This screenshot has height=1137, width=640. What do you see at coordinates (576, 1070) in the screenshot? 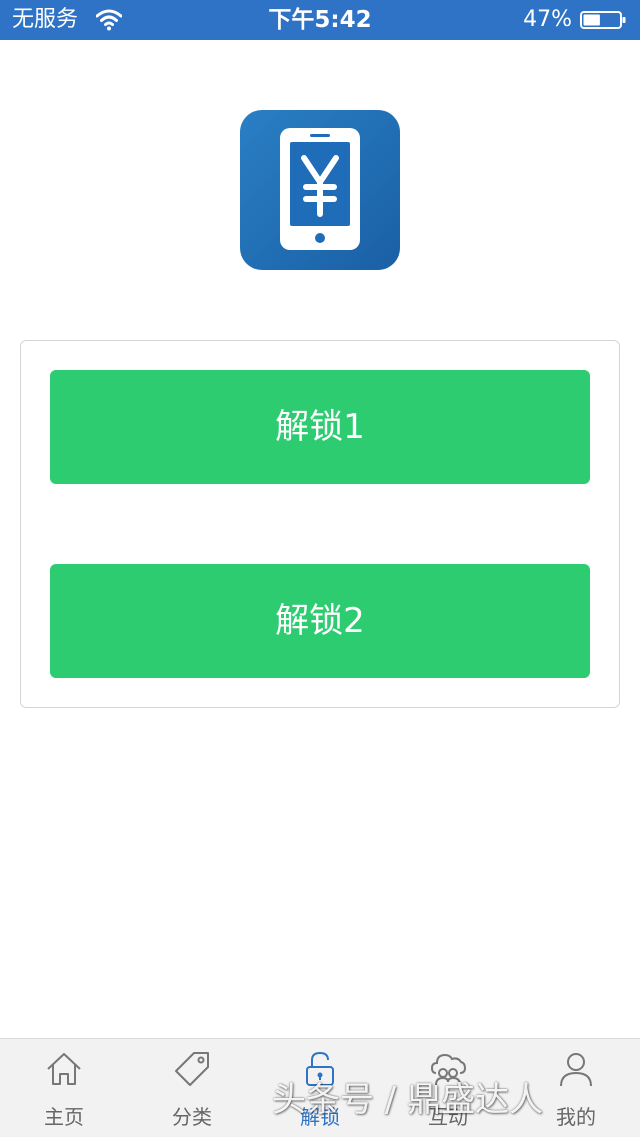
I see `user-icon` at bounding box center [576, 1070].